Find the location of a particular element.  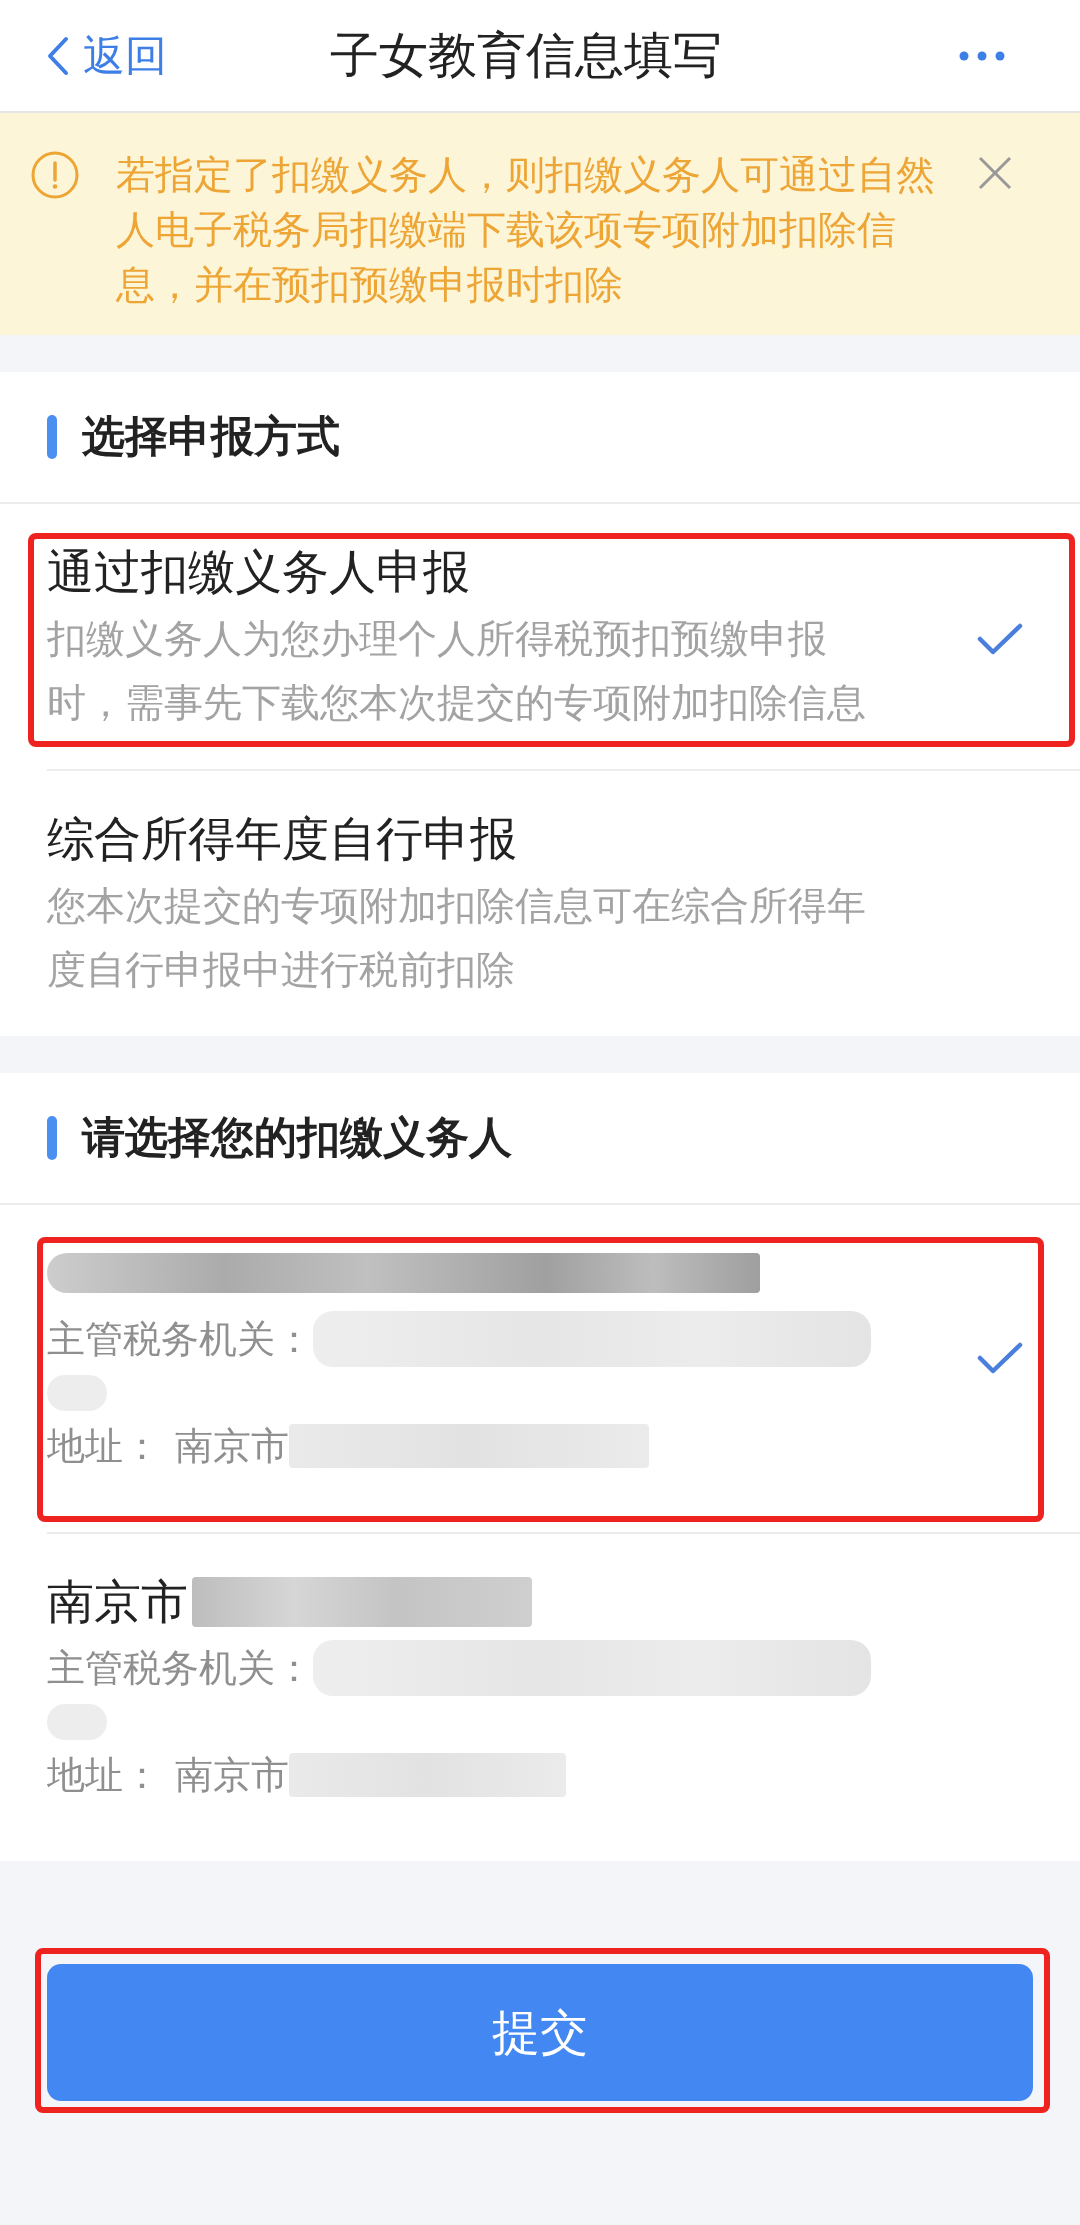

option-description: 扣缴义务人为您办理个人所得税预扣预缴申报时，需事先下载您本次提交的专项附加扣除信息 is located at coordinates (457, 671).